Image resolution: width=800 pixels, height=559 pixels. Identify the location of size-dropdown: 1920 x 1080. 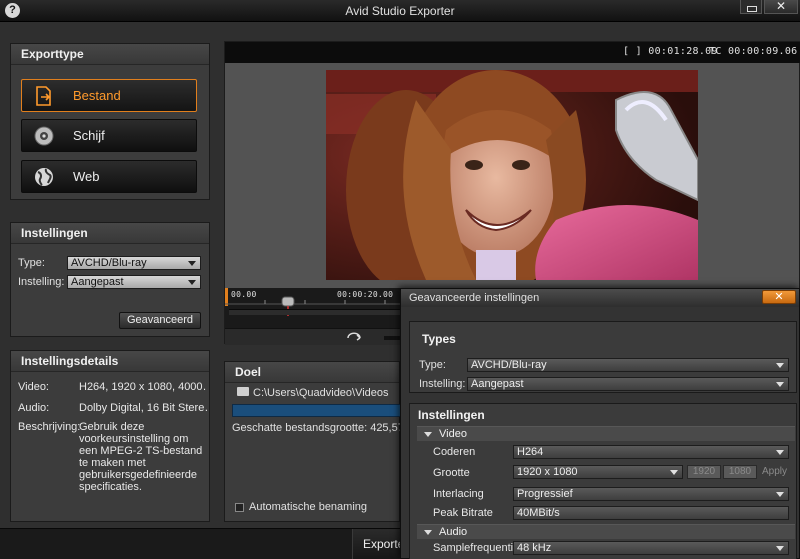
(598, 472).